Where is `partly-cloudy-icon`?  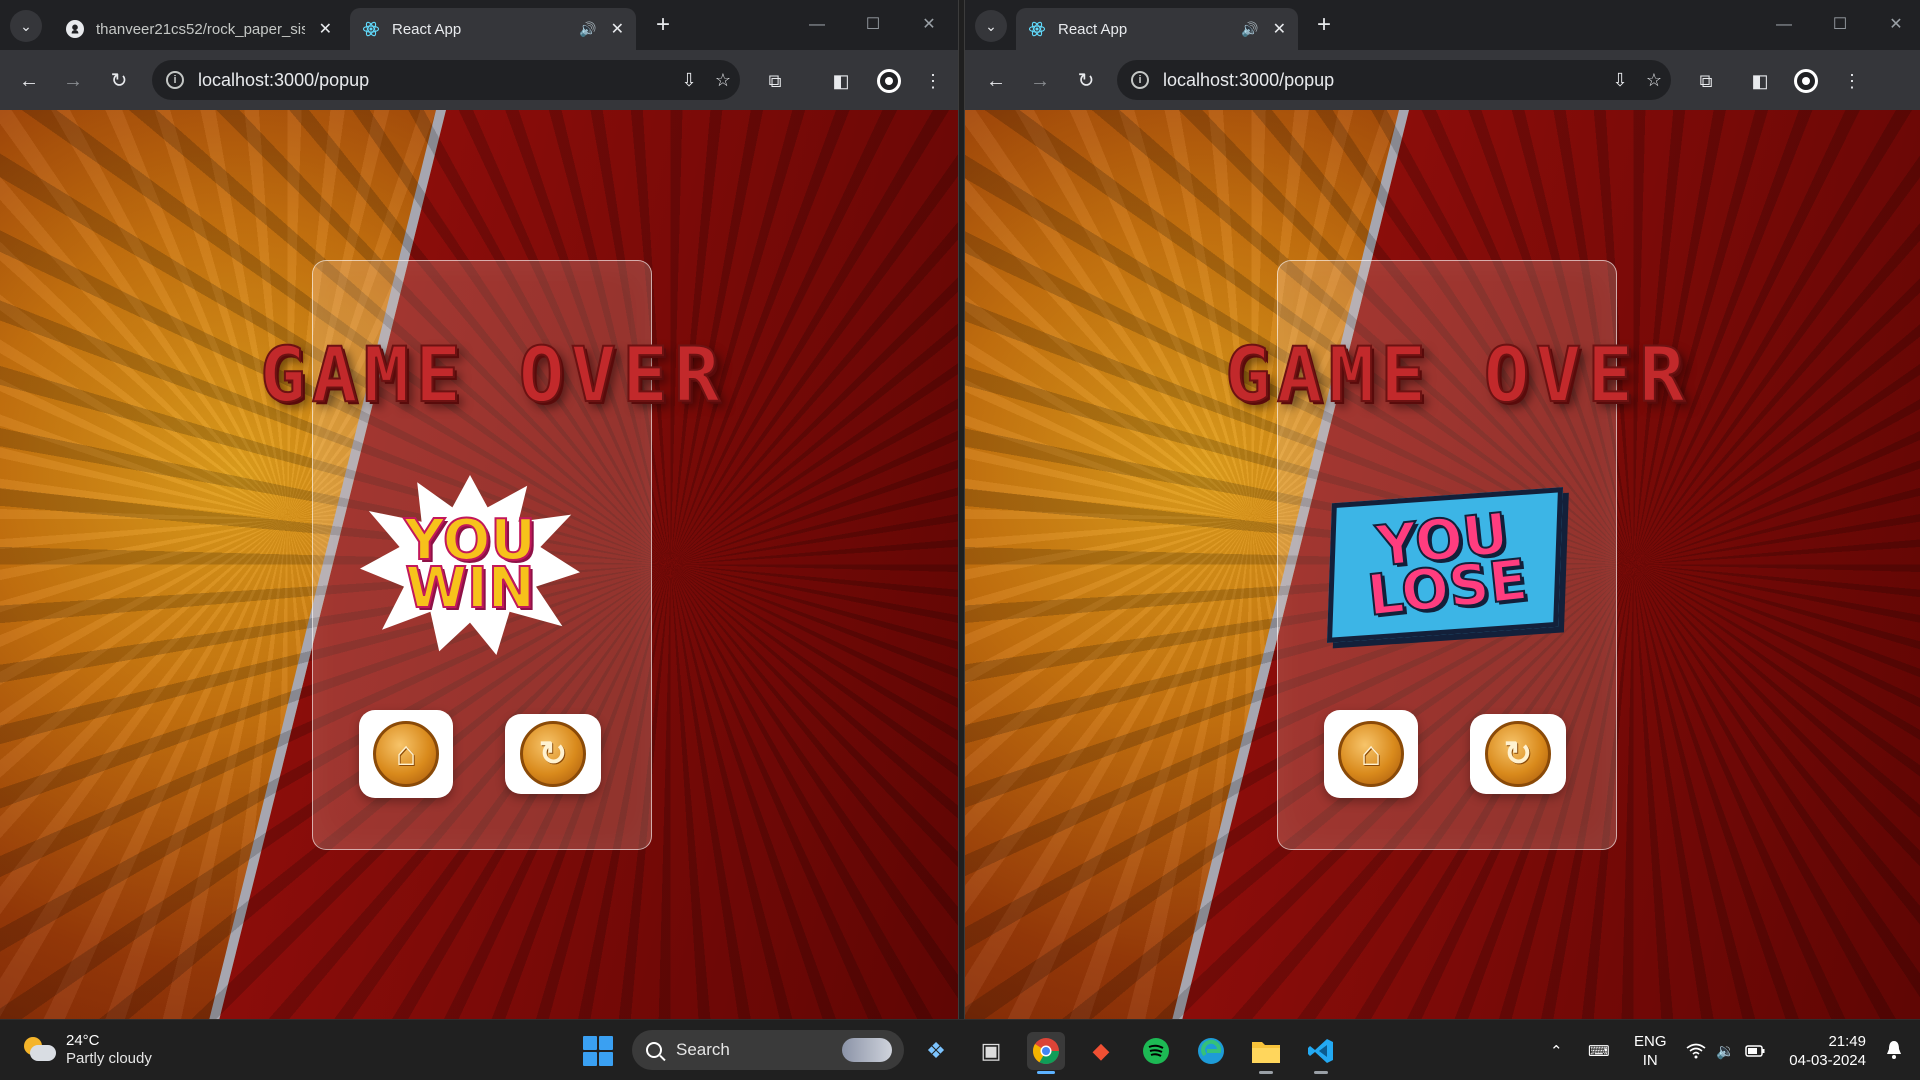 partly-cloudy-icon is located at coordinates (39, 1050).